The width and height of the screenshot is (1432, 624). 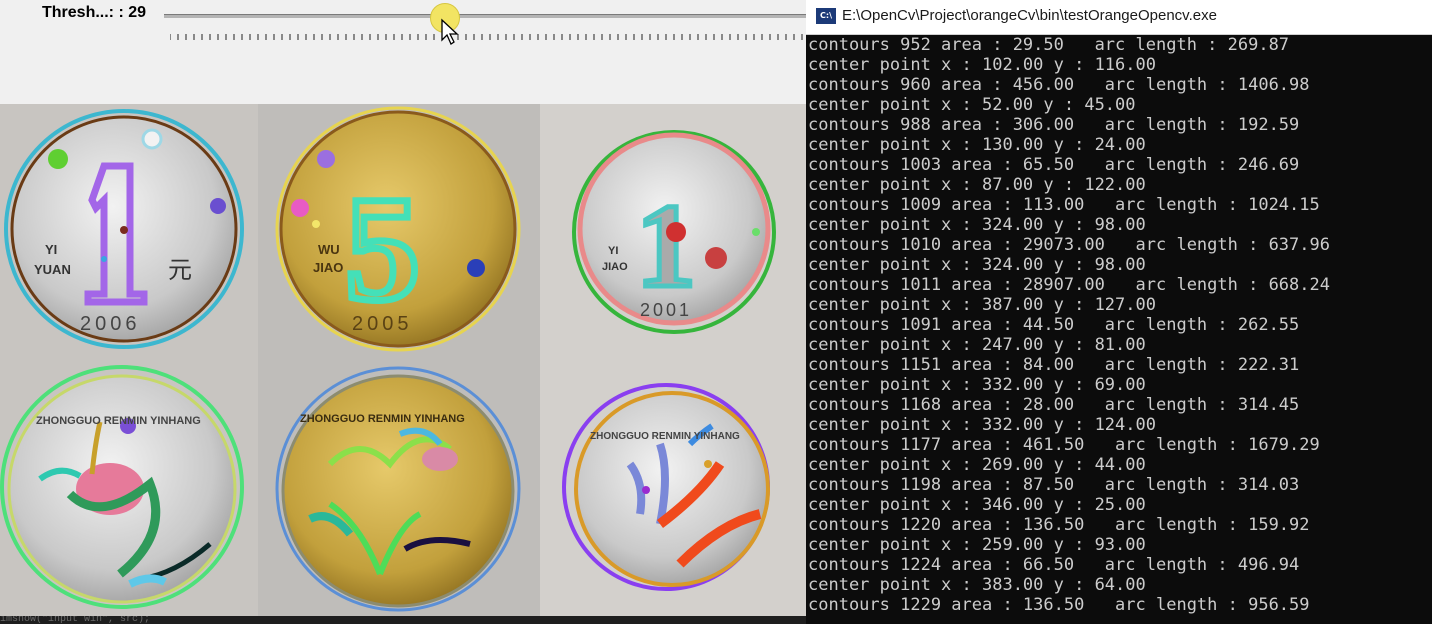 What do you see at coordinates (977, 585) in the screenshot?
I see `console-line: center point x : 383.00 y : 64.00` at bounding box center [977, 585].